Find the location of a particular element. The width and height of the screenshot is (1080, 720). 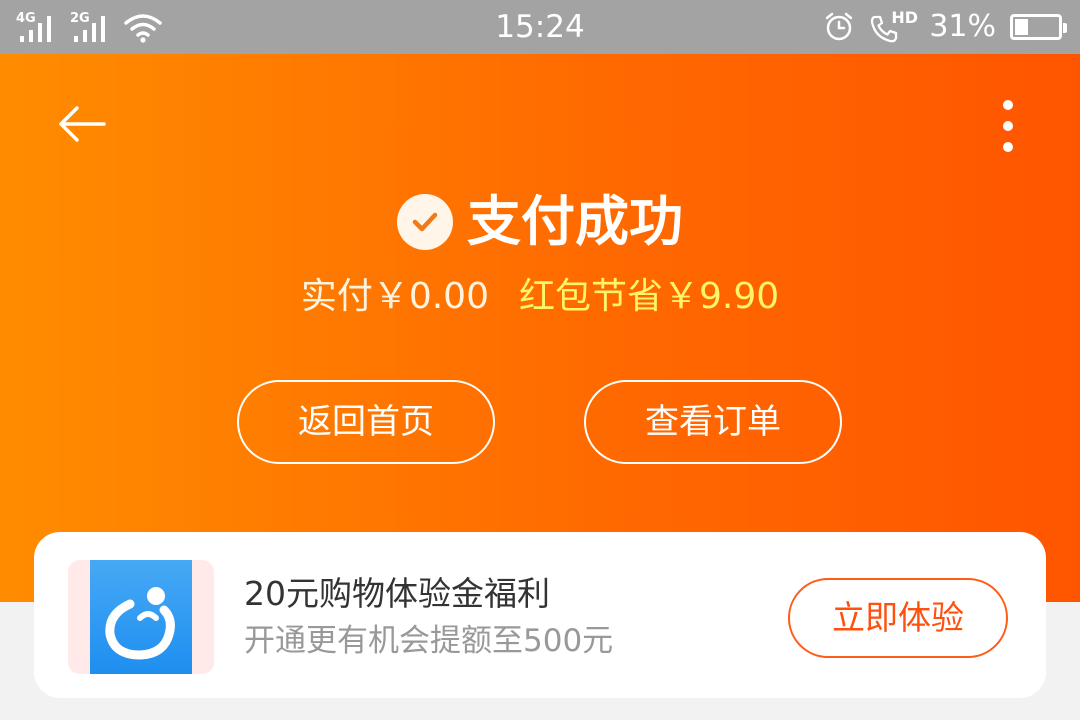

status-bar-right: HD 31% is located at coordinates (945, 26).